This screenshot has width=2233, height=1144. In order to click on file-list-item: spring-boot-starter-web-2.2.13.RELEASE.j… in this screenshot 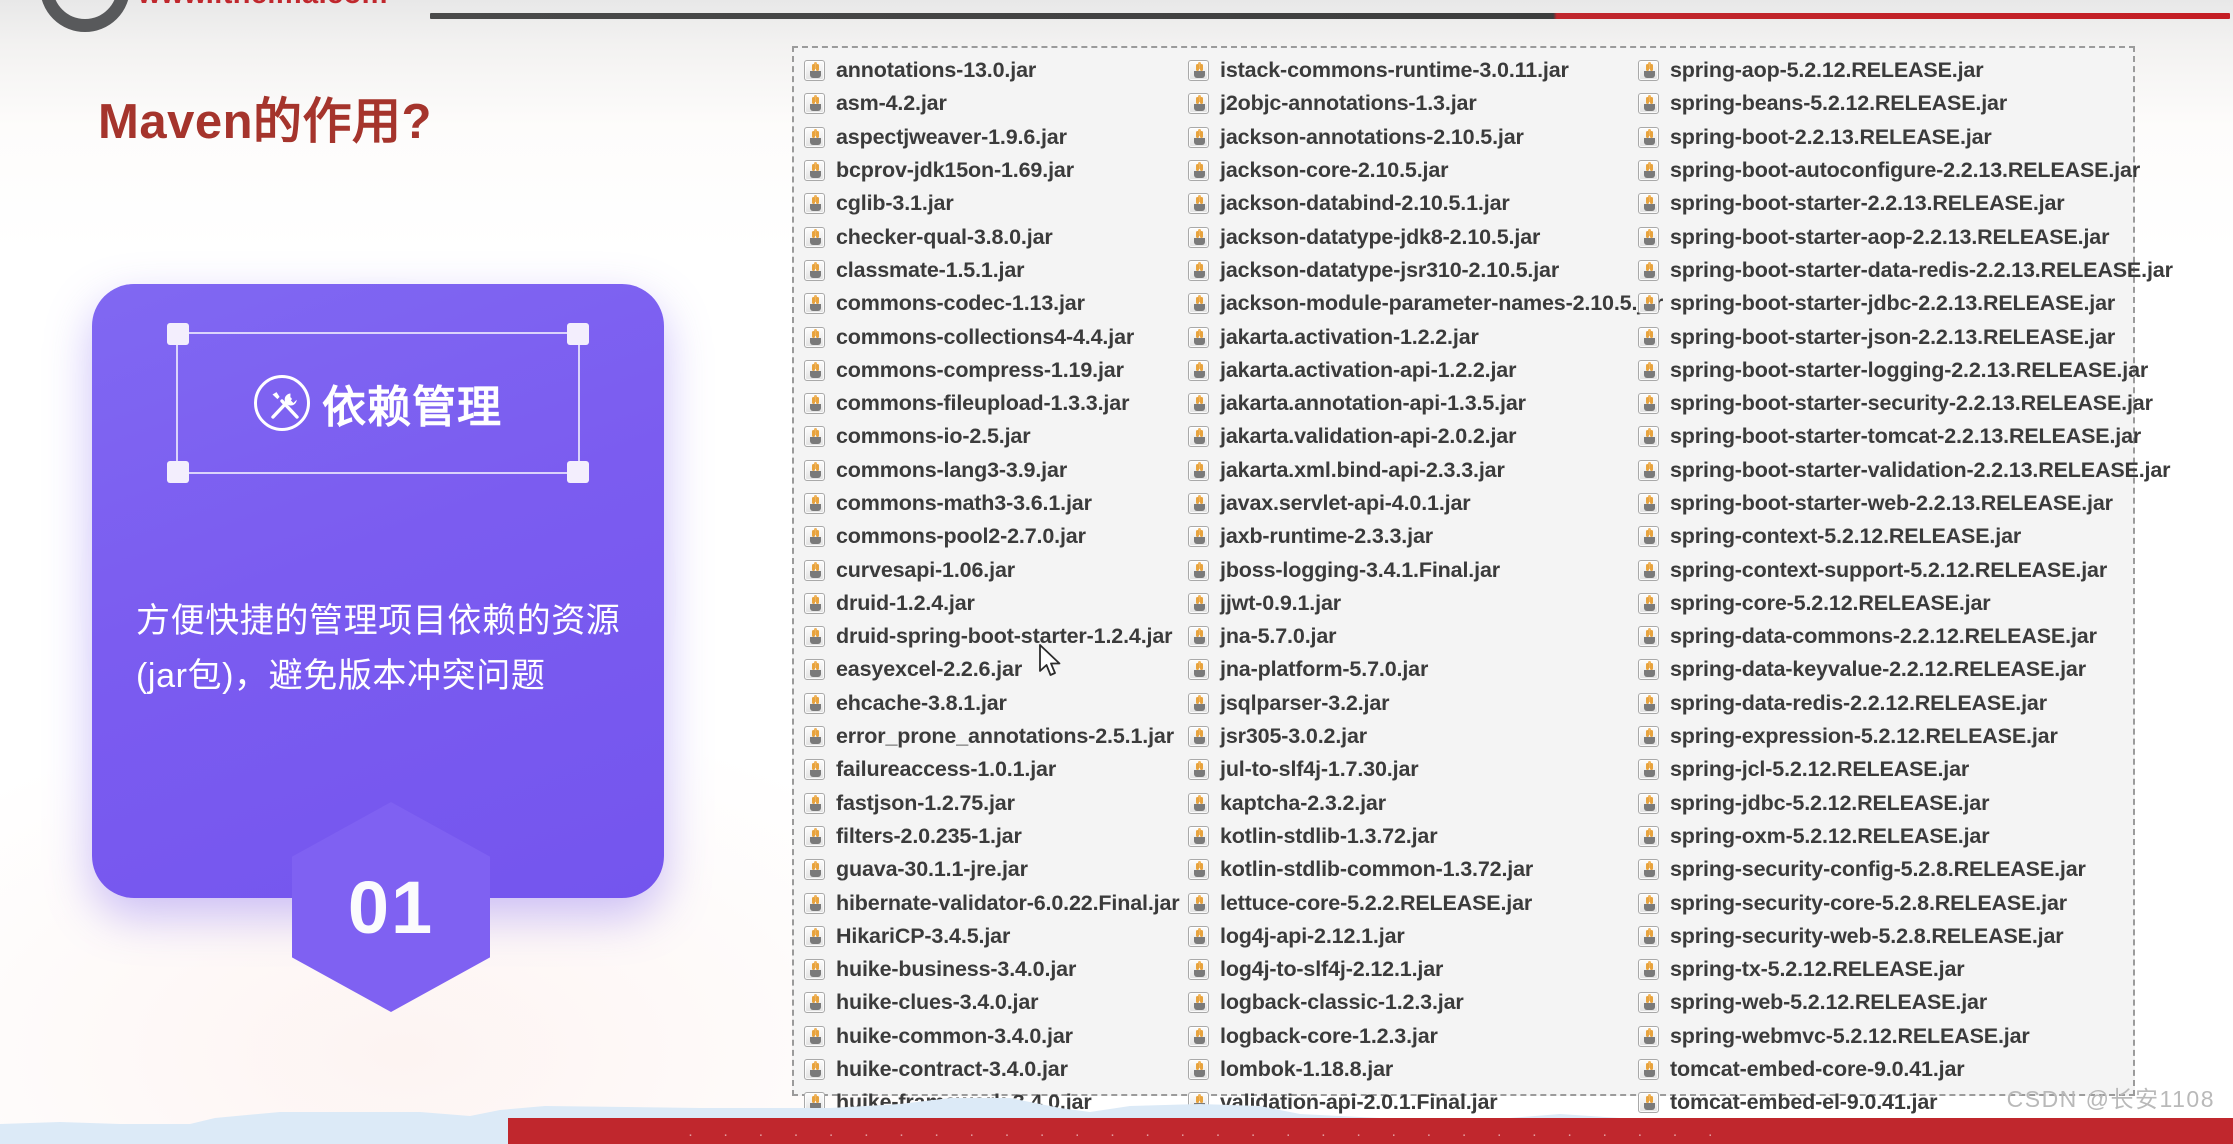, I will do `click(1883, 503)`.